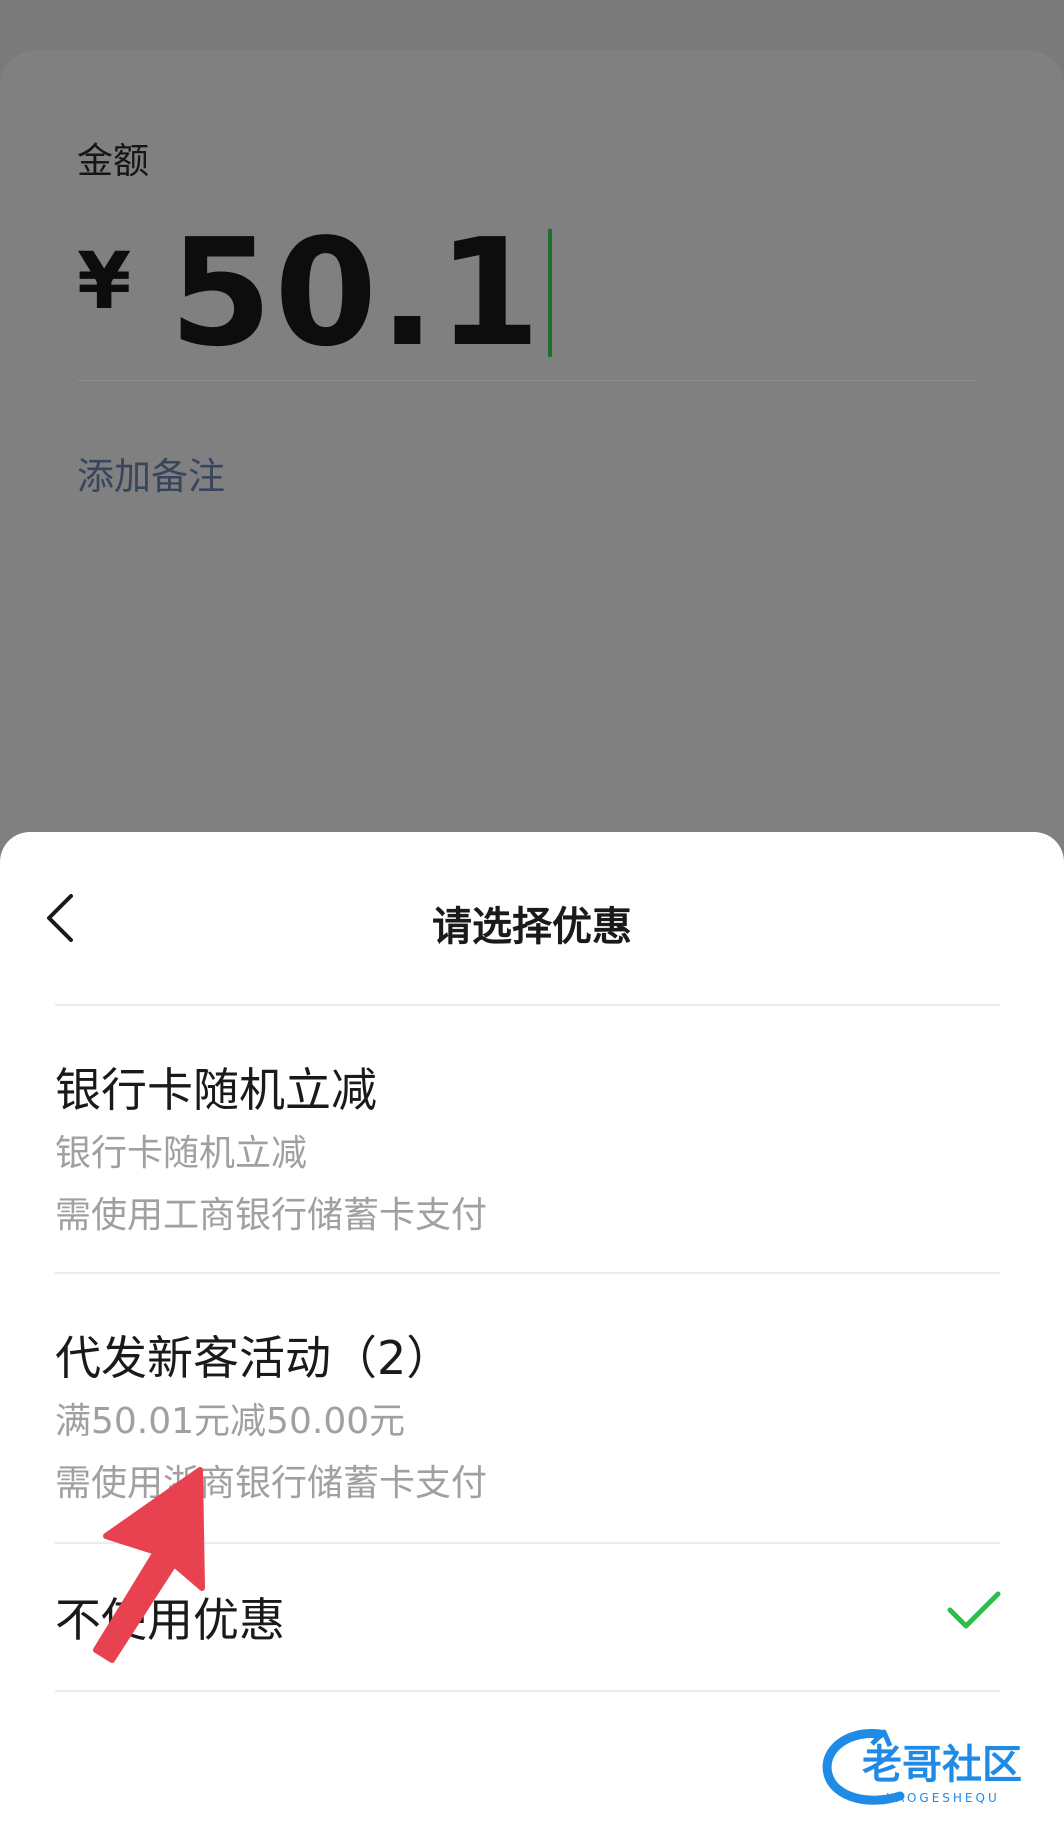 This screenshot has height=1824, width=1064. I want to click on add-note-link: 添加备注, so click(151, 473).